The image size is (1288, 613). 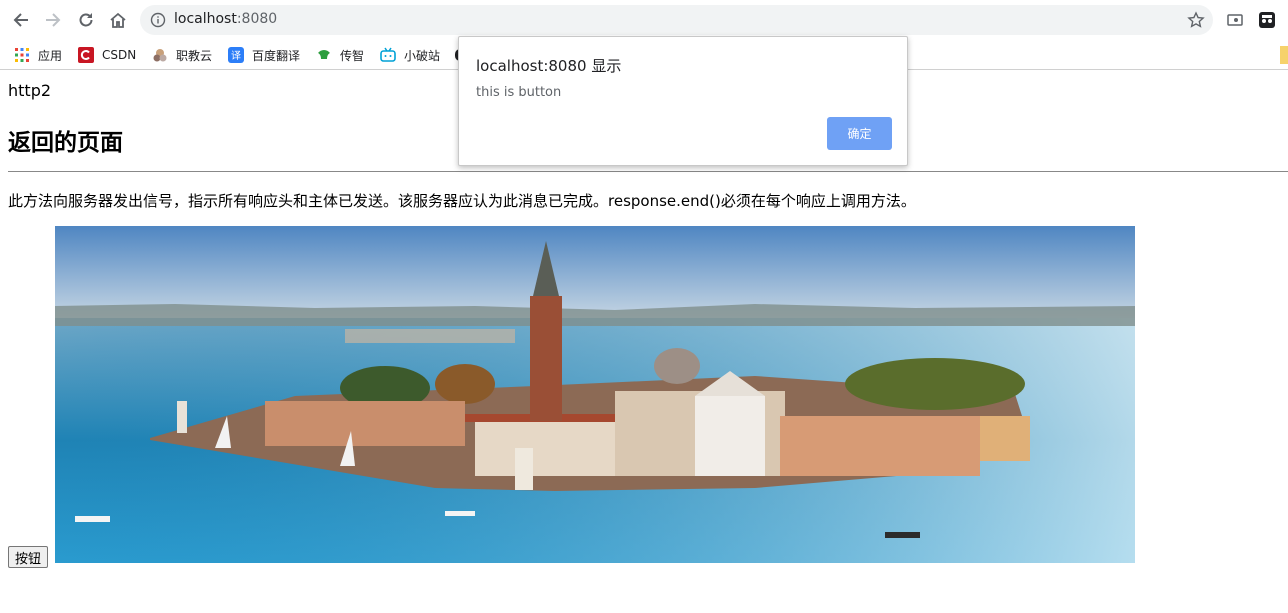 I want to click on info-icon, so click(x=158, y=20).